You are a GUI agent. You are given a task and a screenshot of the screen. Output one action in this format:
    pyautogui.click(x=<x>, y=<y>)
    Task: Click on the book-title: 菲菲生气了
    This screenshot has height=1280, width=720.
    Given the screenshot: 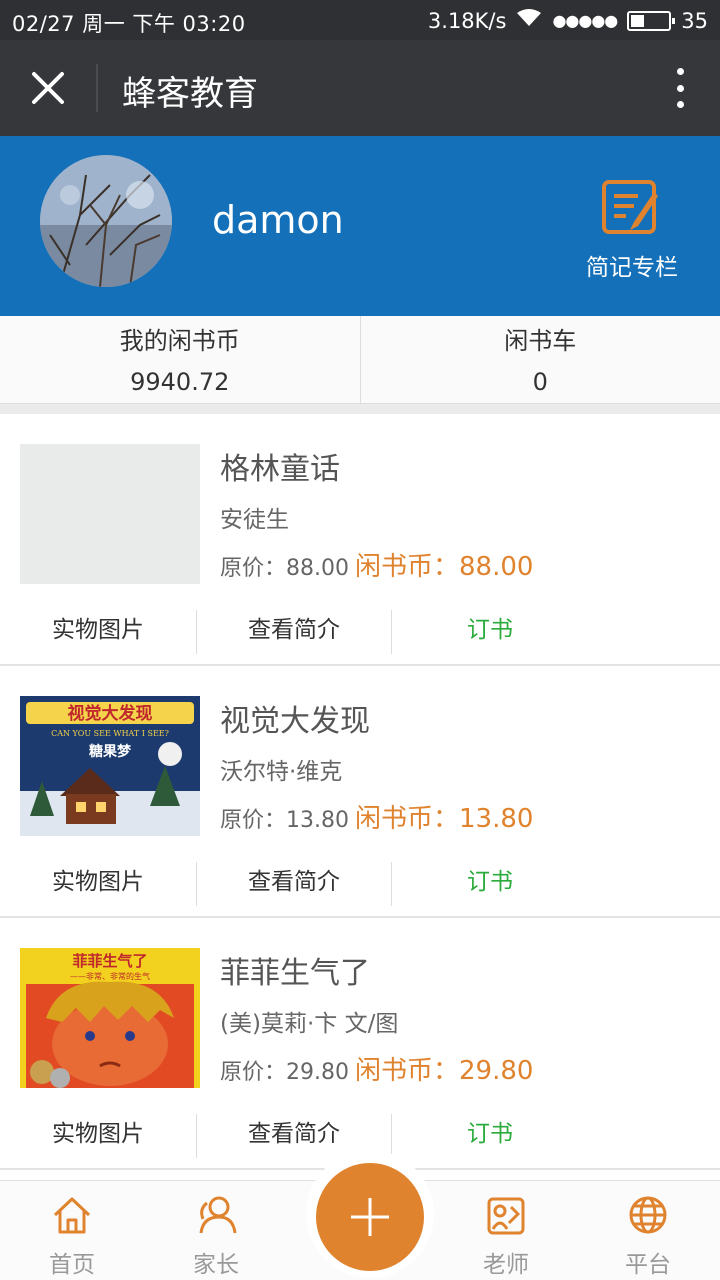 What is the action you would take?
    pyautogui.click(x=295, y=970)
    